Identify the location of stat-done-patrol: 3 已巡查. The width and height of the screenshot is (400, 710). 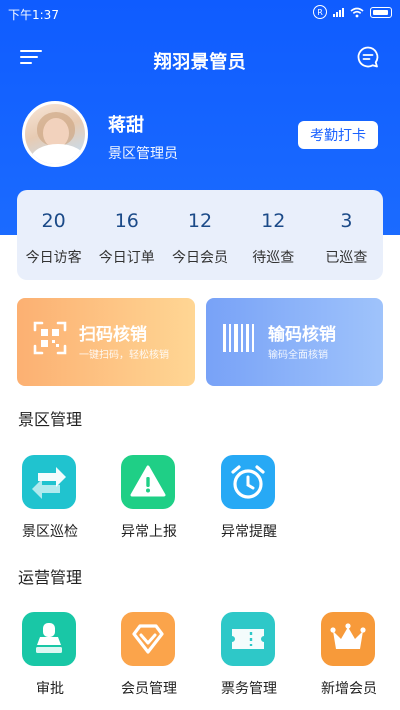
(346, 235).